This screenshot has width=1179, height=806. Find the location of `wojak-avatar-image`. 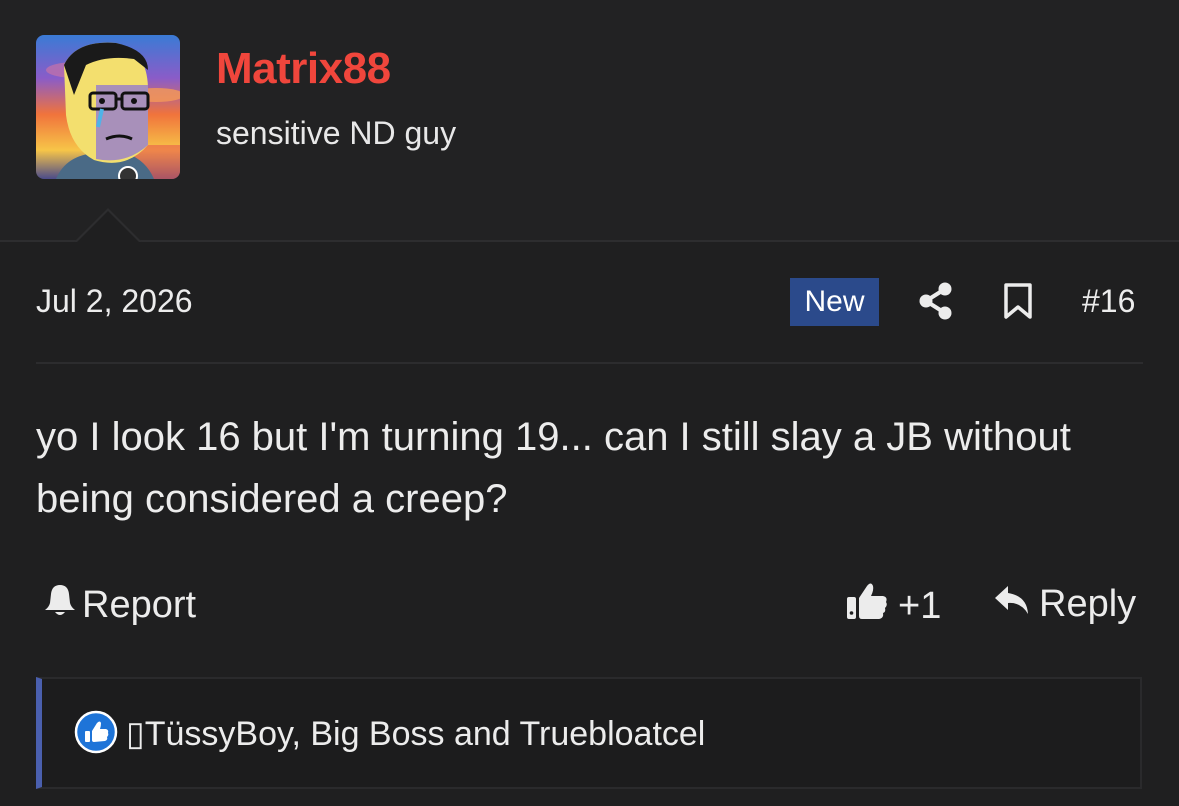

wojak-avatar-image is located at coordinates (108, 107).